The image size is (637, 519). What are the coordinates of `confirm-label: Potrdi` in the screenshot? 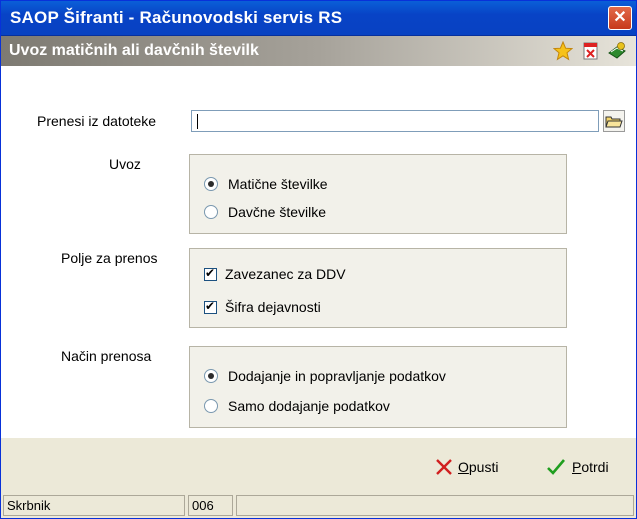 It's located at (590, 467).